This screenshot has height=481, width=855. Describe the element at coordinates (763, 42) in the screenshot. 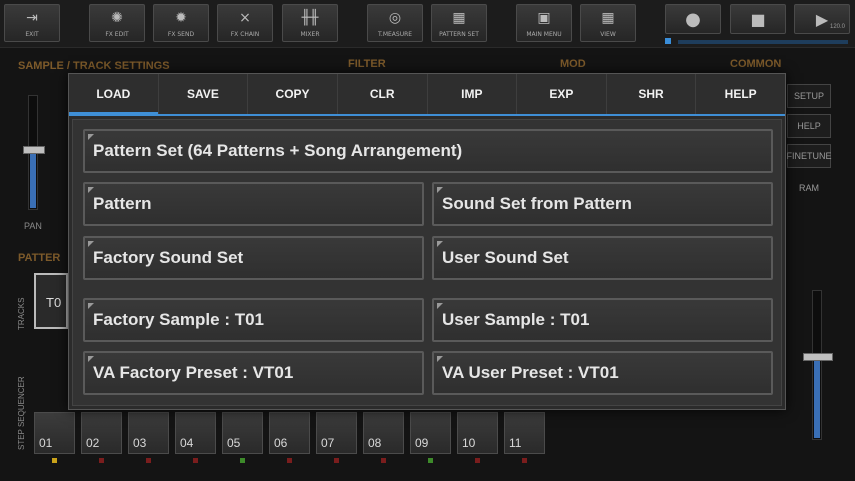

I see `song-progress-bar` at that location.